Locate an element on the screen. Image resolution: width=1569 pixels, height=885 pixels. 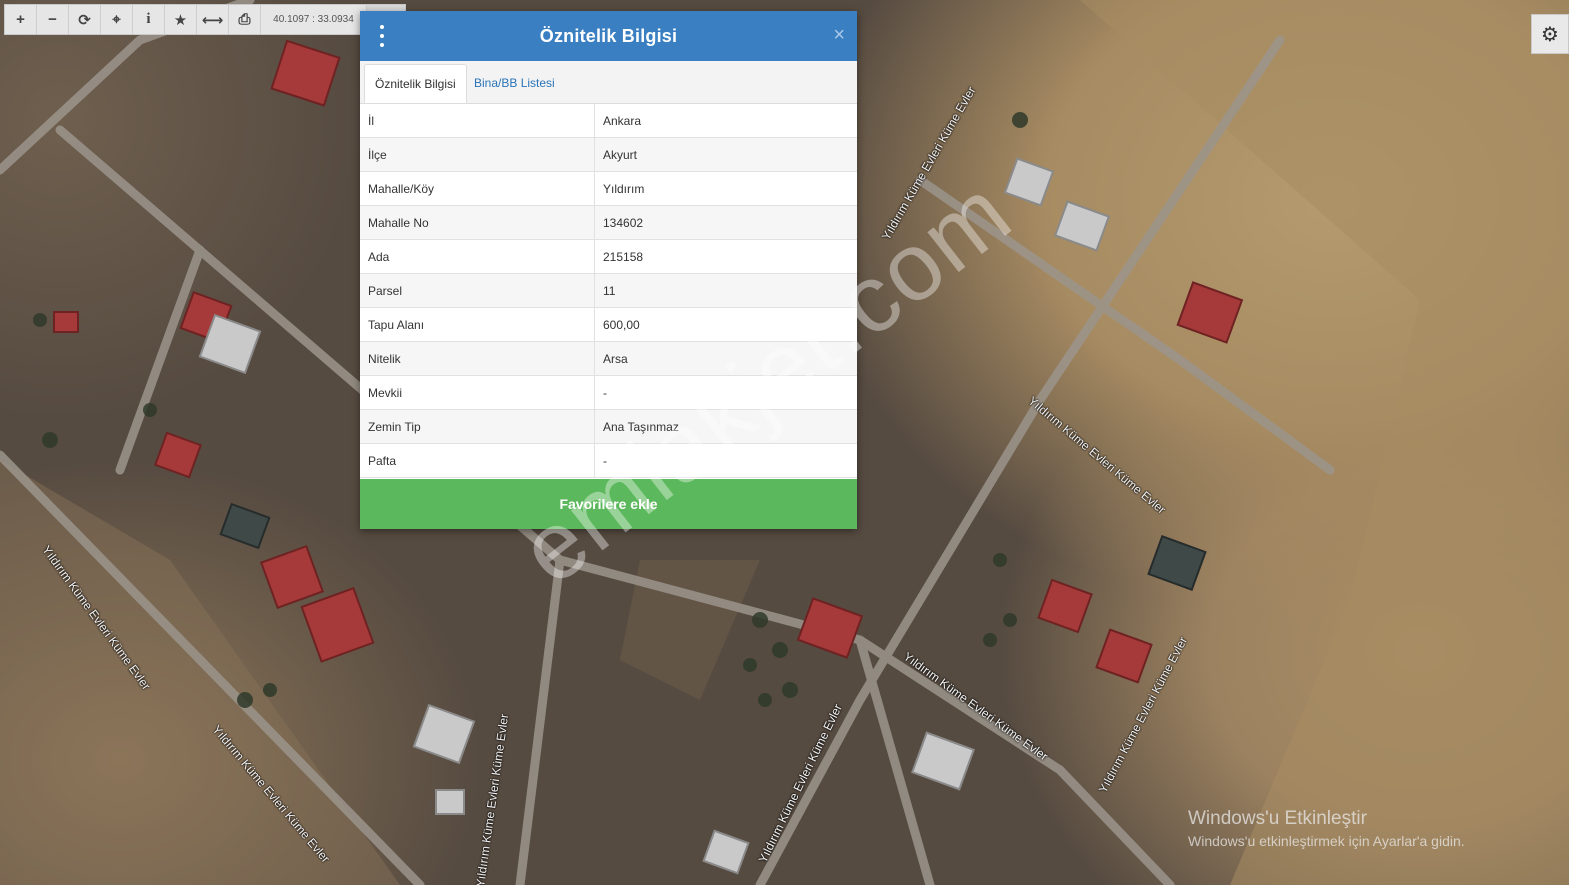
zoom-in-button: + is located at coordinates (21, 19).